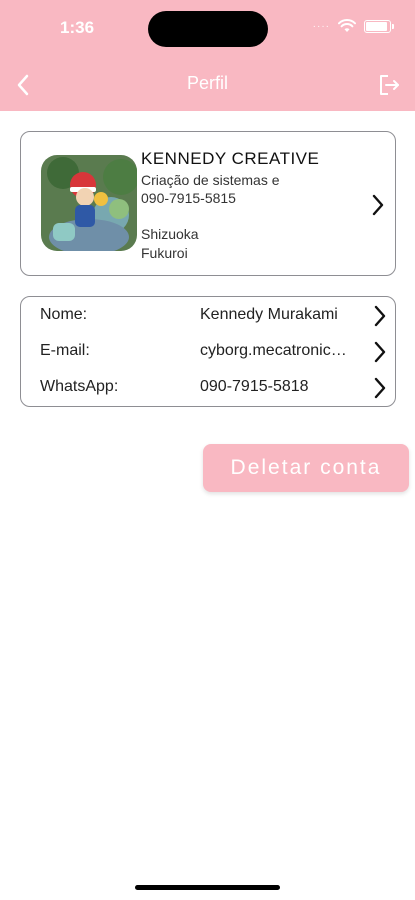 The image size is (415, 900). Describe the element at coordinates (207, 55) in the screenshot. I see `header-bar: 1:36 ···· Perfil` at that location.